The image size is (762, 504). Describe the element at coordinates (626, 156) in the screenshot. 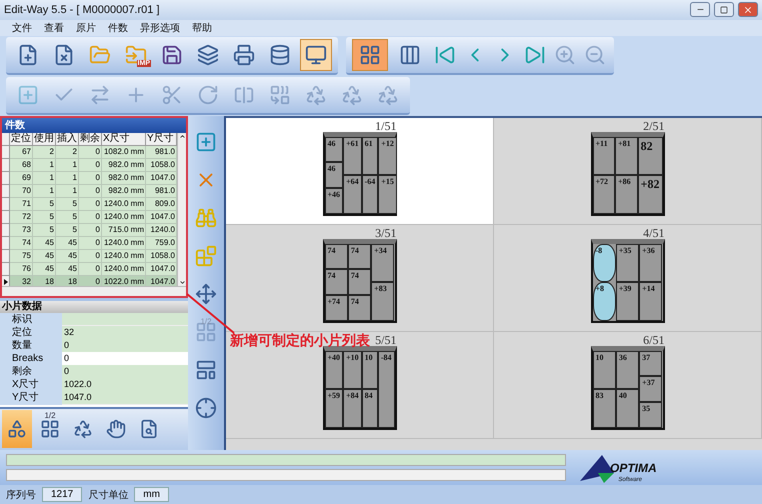

I see `glass-piece: +81` at that location.